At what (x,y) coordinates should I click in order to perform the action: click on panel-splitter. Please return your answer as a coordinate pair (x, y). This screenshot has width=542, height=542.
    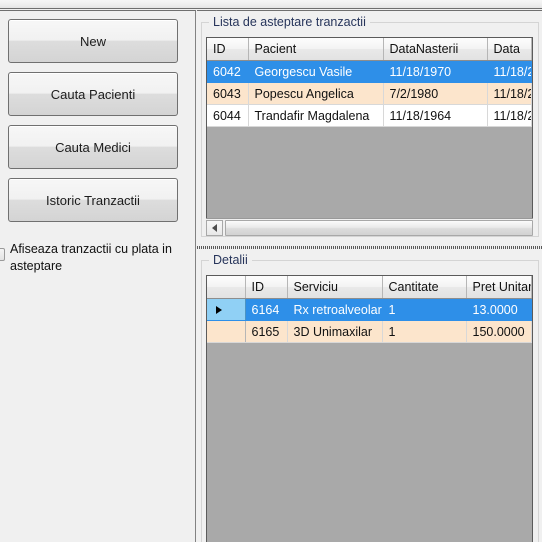
    Looking at the image, I should click on (369, 247).